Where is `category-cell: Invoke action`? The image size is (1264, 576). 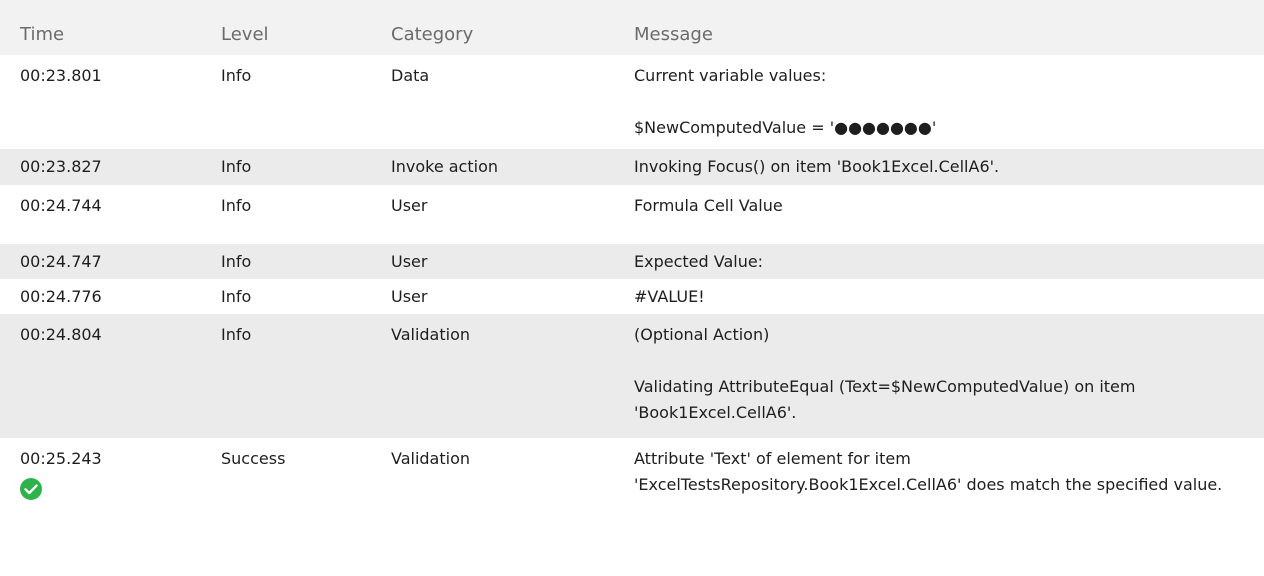 category-cell: Invoke action is located at coordinates (444, 166).